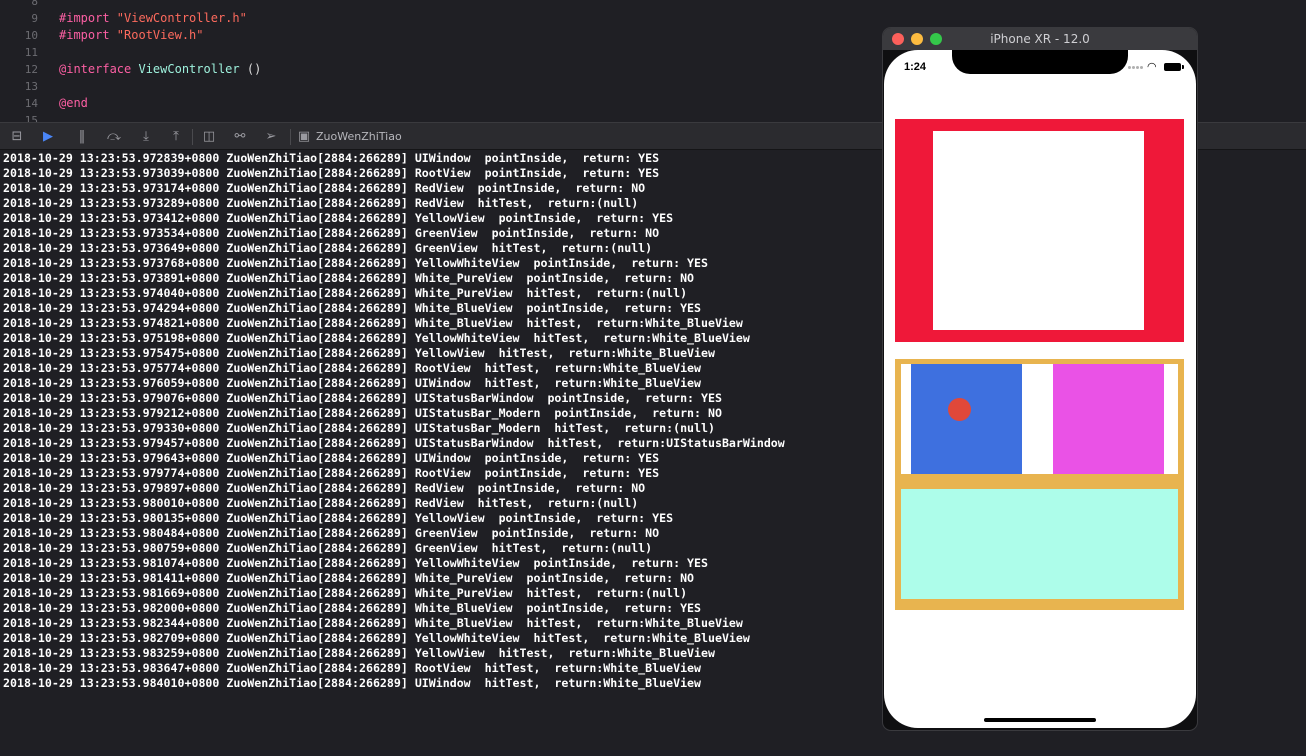 The width and height of the screenshot is (1306, 756). Describe the element at coordinates (176, 137) in the screenshot. I see `step-out-icon: ⤒` at that location.